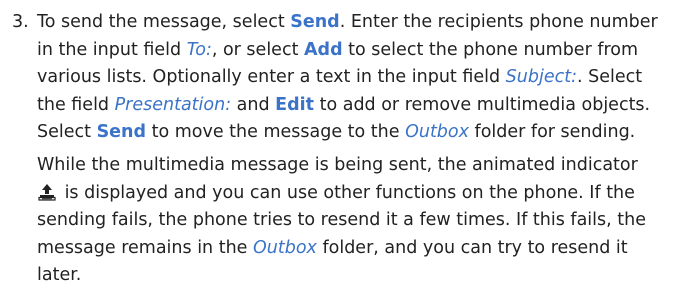  What do you see at coordinates (257, 49) in the screenshot?
I see `text-segment: , or select` at bounding box center [257, 49].